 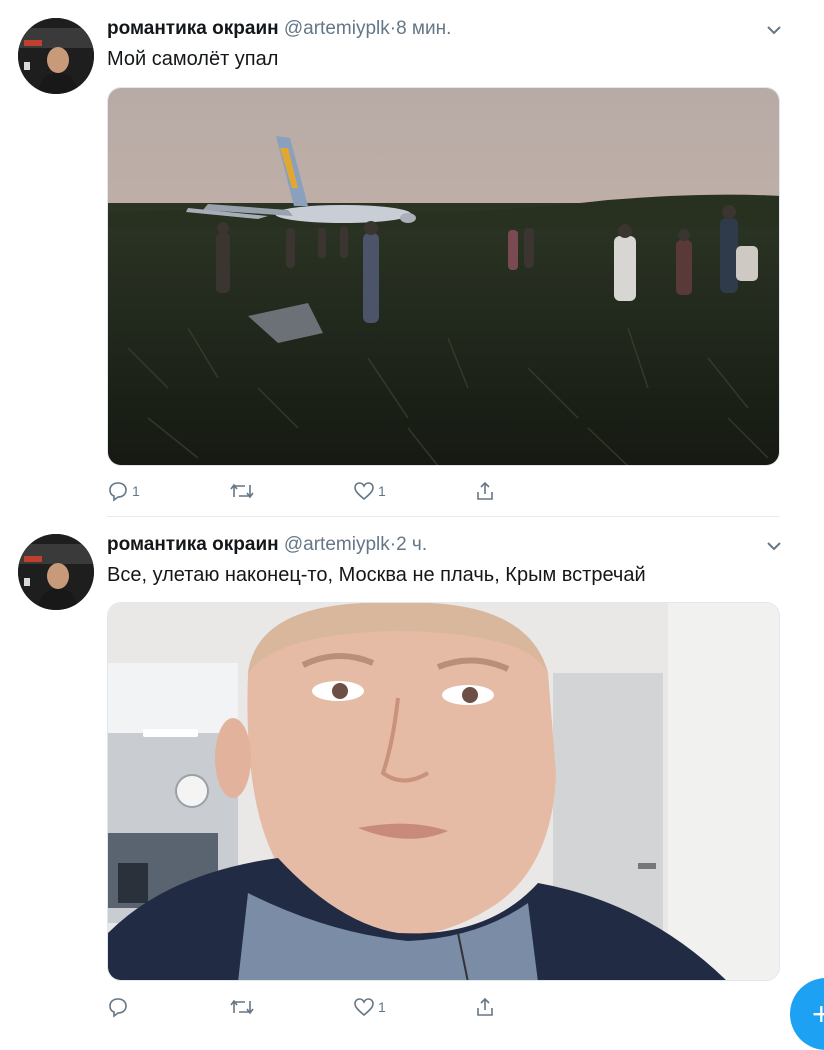 What do you see at coordinates (136, 491) in the screenshot?
I see `reply-count: 1` at bounding box center [136, 491].